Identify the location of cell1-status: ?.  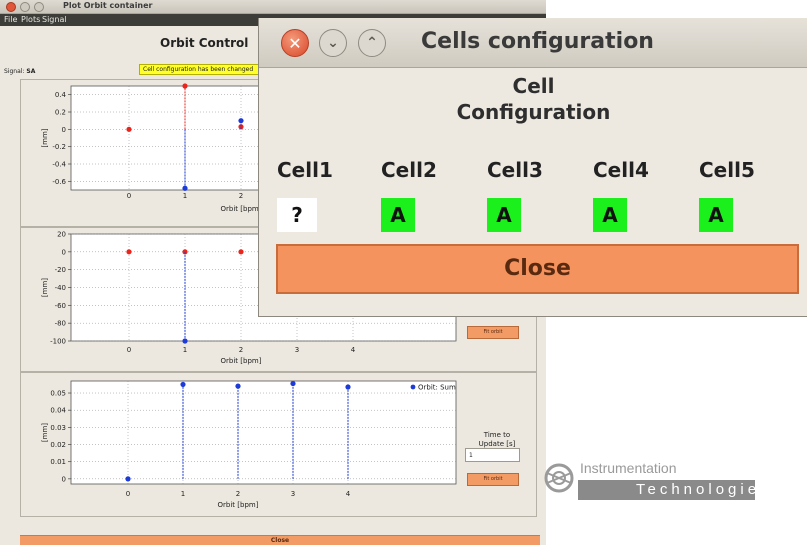
(297, 215).